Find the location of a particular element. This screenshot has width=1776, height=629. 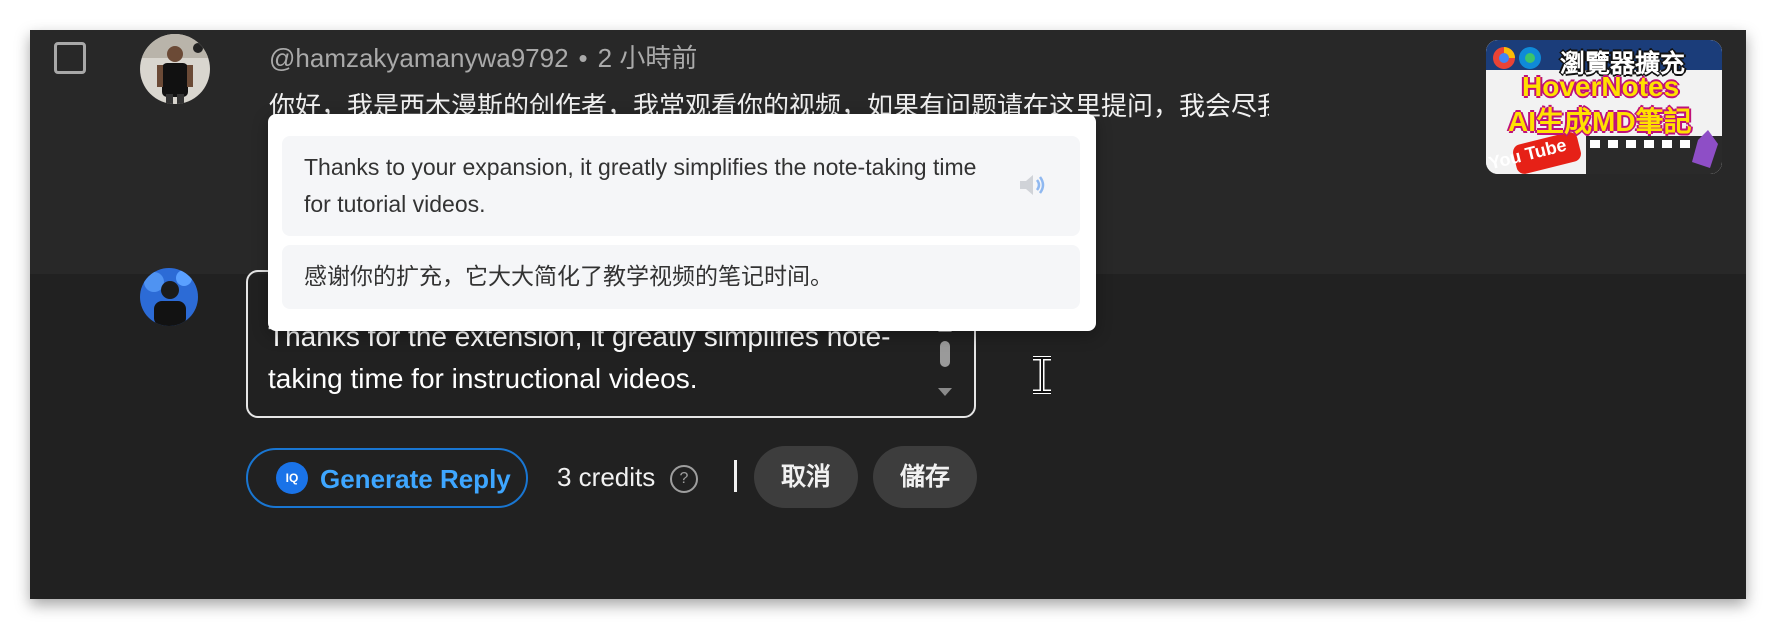

comment-time: 2 小時前 is located at coordinates (648, 58).